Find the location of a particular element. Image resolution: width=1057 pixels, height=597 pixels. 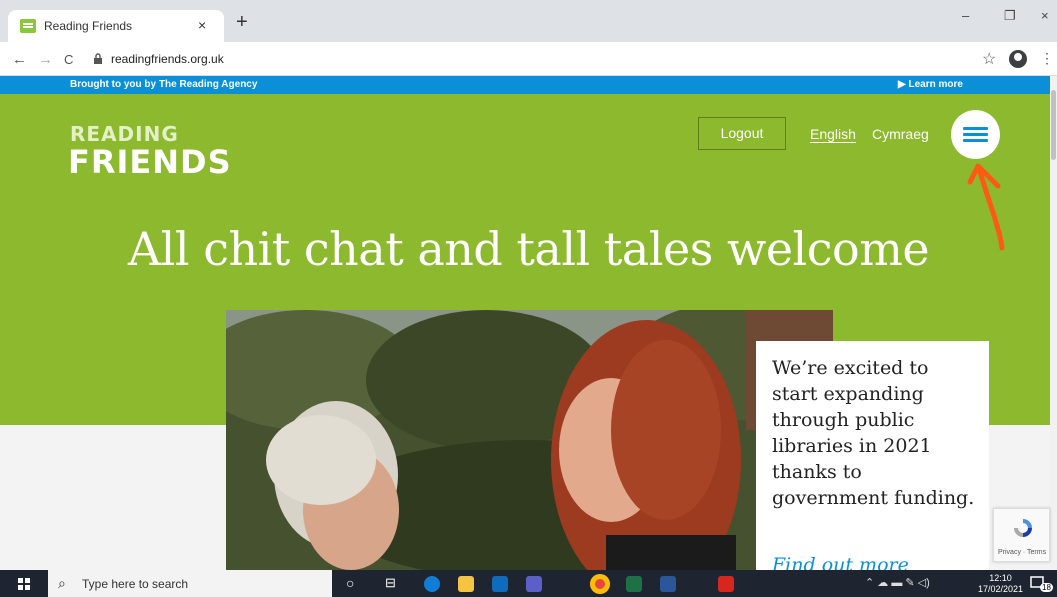

browser-toolbar: ← → C readingfriends.org.uk ☆ ⋮ is located at coordinates (528, 59).